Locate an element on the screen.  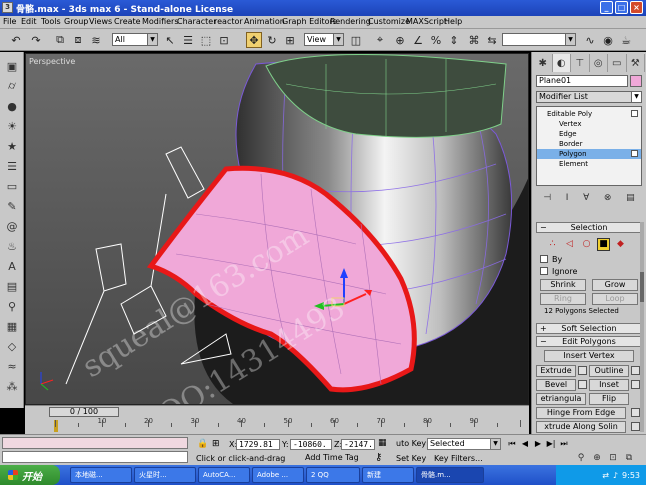
material-editor-icon: ◉ is located at coordinates (608, 40).